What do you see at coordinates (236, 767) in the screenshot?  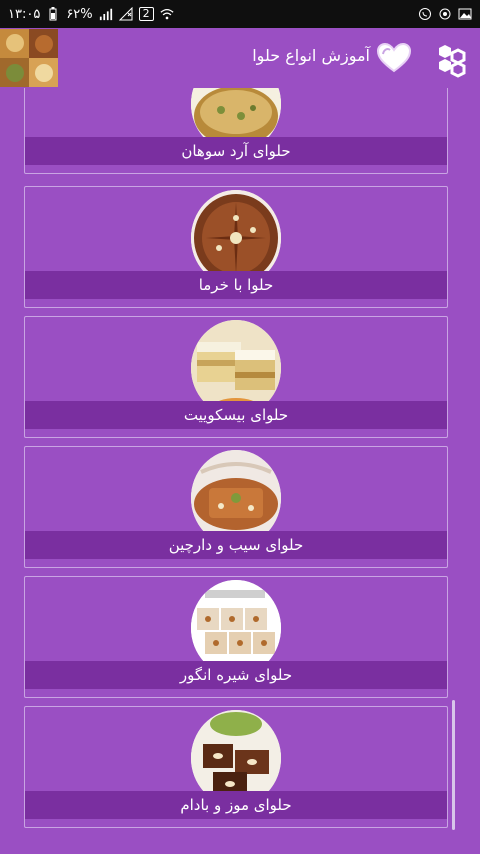 I see `list-item: حلوای موز و بادام` at bounding box center [236, 767].